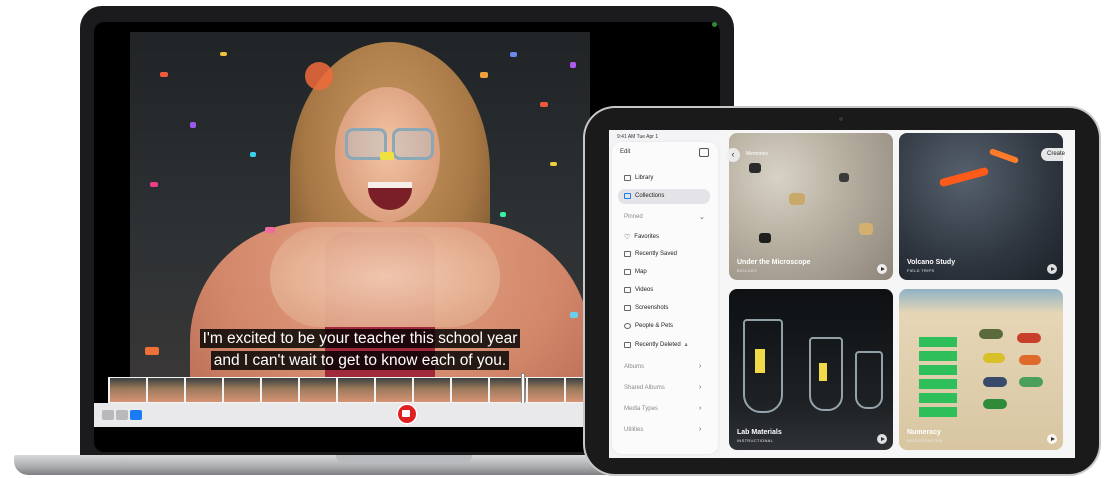 This screenshot has width=1104, height=478. I want to click on sidebar-item-videos: Videos, so click(638, 290).